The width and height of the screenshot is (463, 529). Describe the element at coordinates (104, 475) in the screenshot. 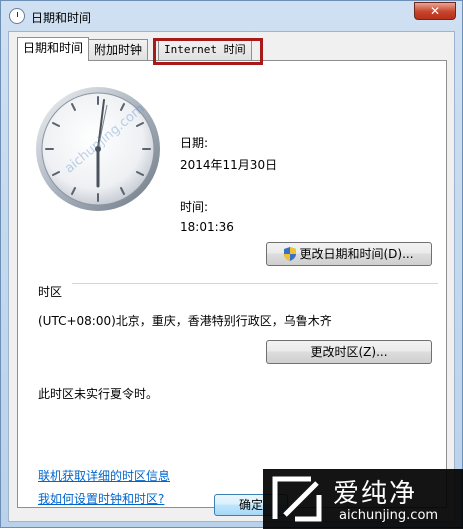

I see `online-timezone-info-link: 联机获取详细的时区信息` at that location.